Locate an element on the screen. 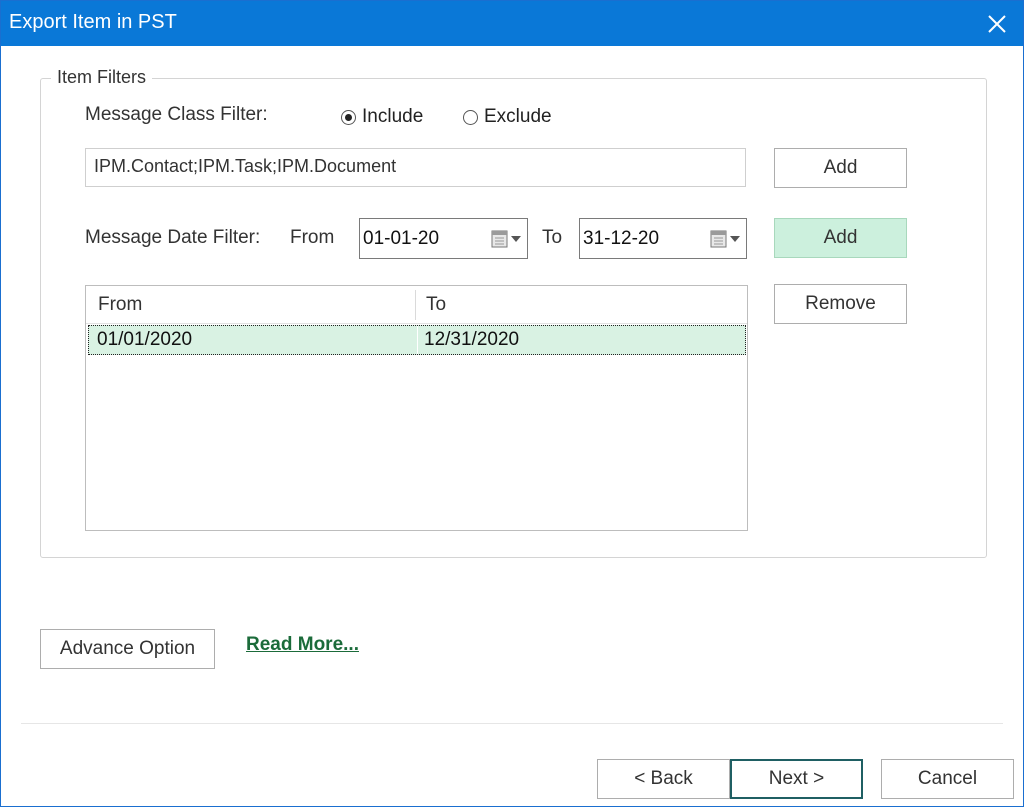  to-date-picker: 31-12-20 is located at coordinates (663, 238).